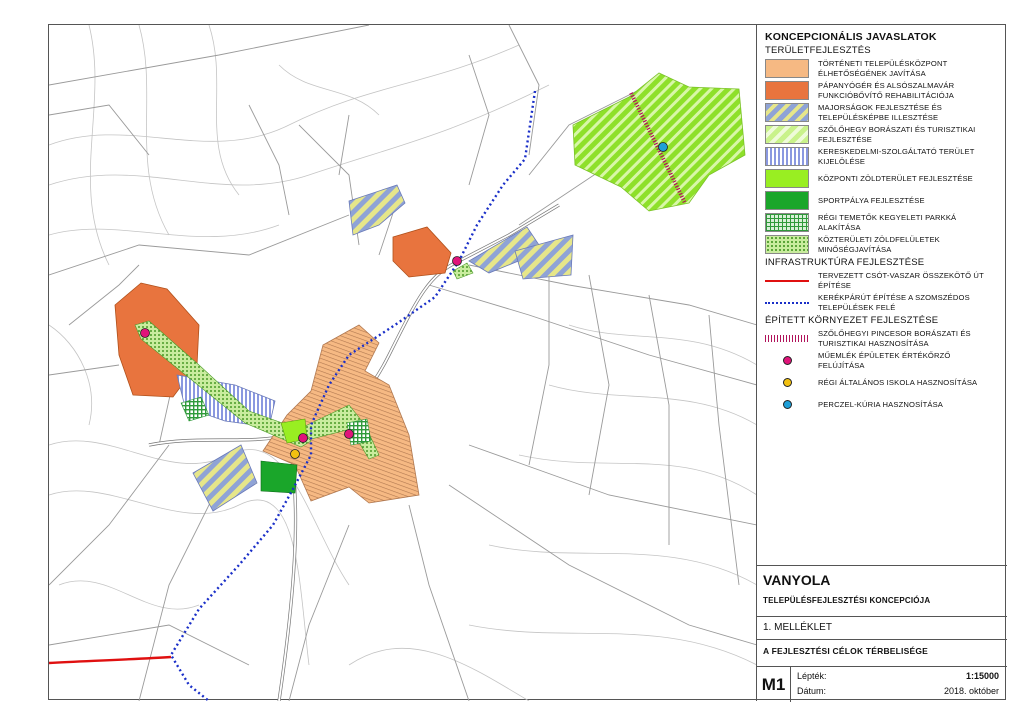 Image resolution: width=1024 pixels, height=724 pixels. Describe the element at coordinates (882, 684) in the screenshot. I see `scale-date-row: M1 Lépték: 1:15000 Dátum: 2018. október` at that location.